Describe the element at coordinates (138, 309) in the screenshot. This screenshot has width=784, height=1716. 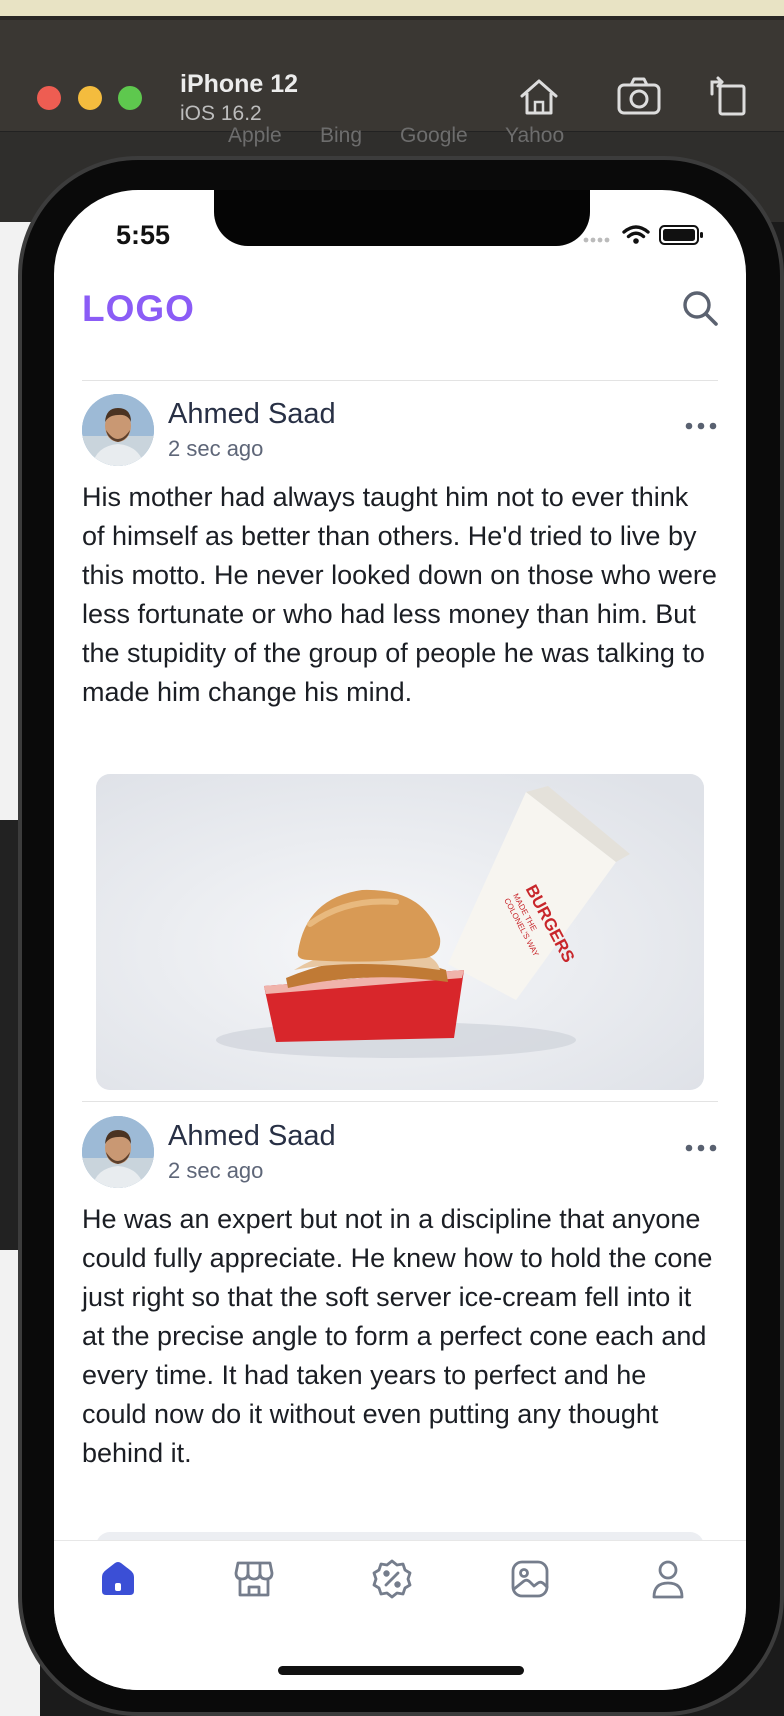
I see `app-logo: LOGO` at that location.